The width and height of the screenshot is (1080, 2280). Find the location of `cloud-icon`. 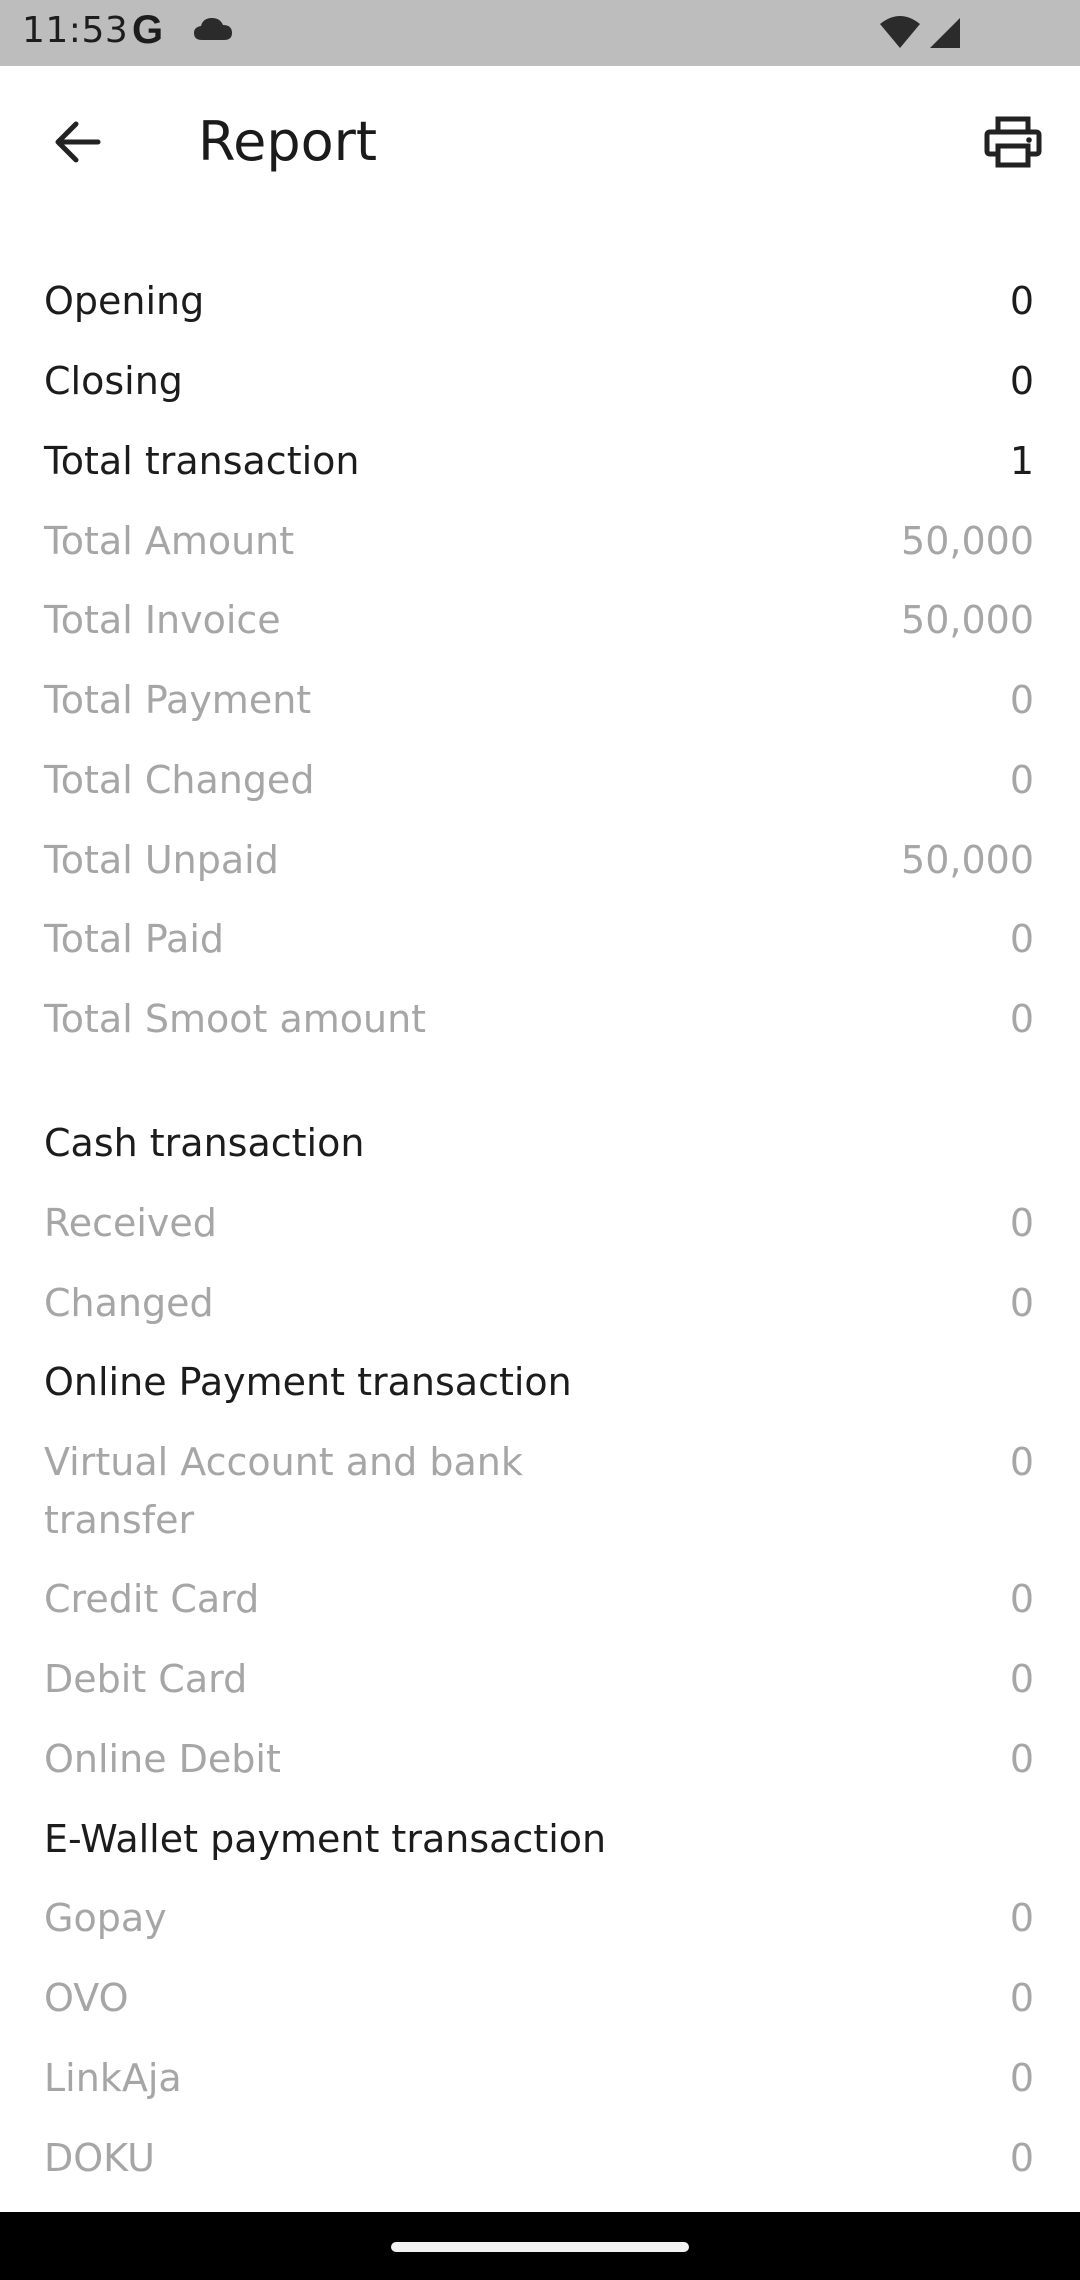

cloud-icon is located at coordinates (213, 29).